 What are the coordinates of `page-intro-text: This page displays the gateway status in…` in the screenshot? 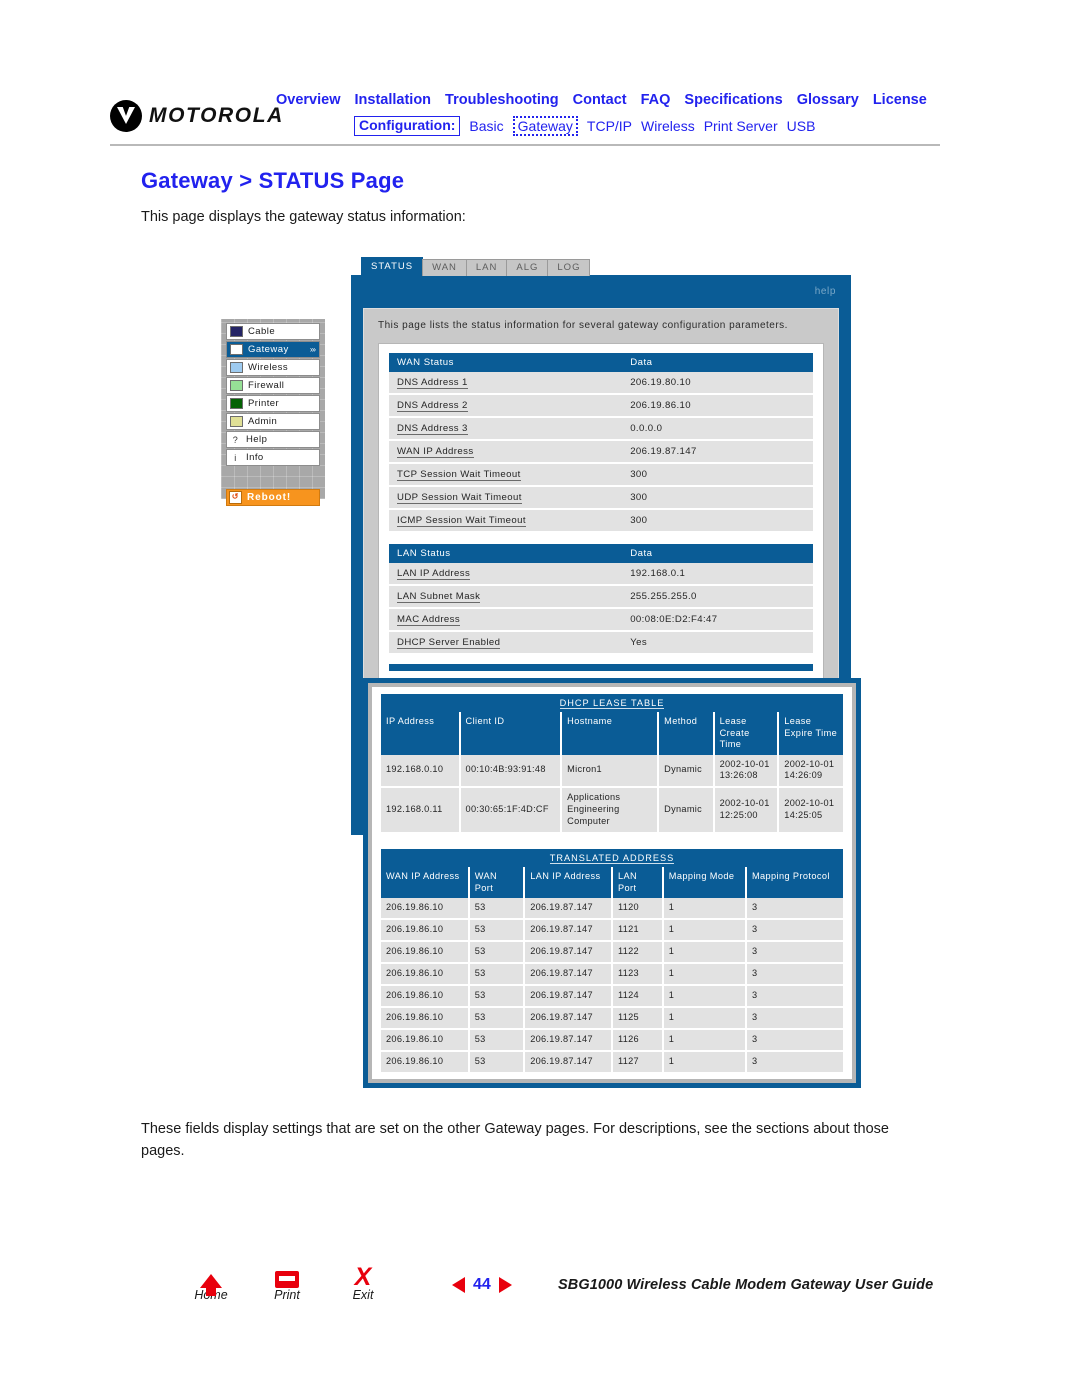 It's located at (303, 217).